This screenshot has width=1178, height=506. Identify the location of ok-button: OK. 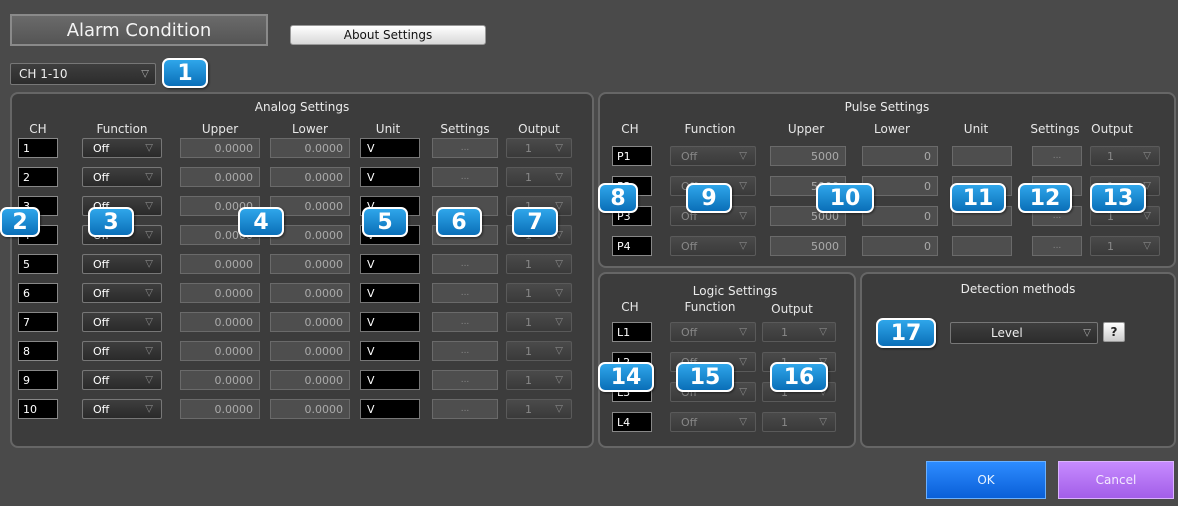
(986, 480).